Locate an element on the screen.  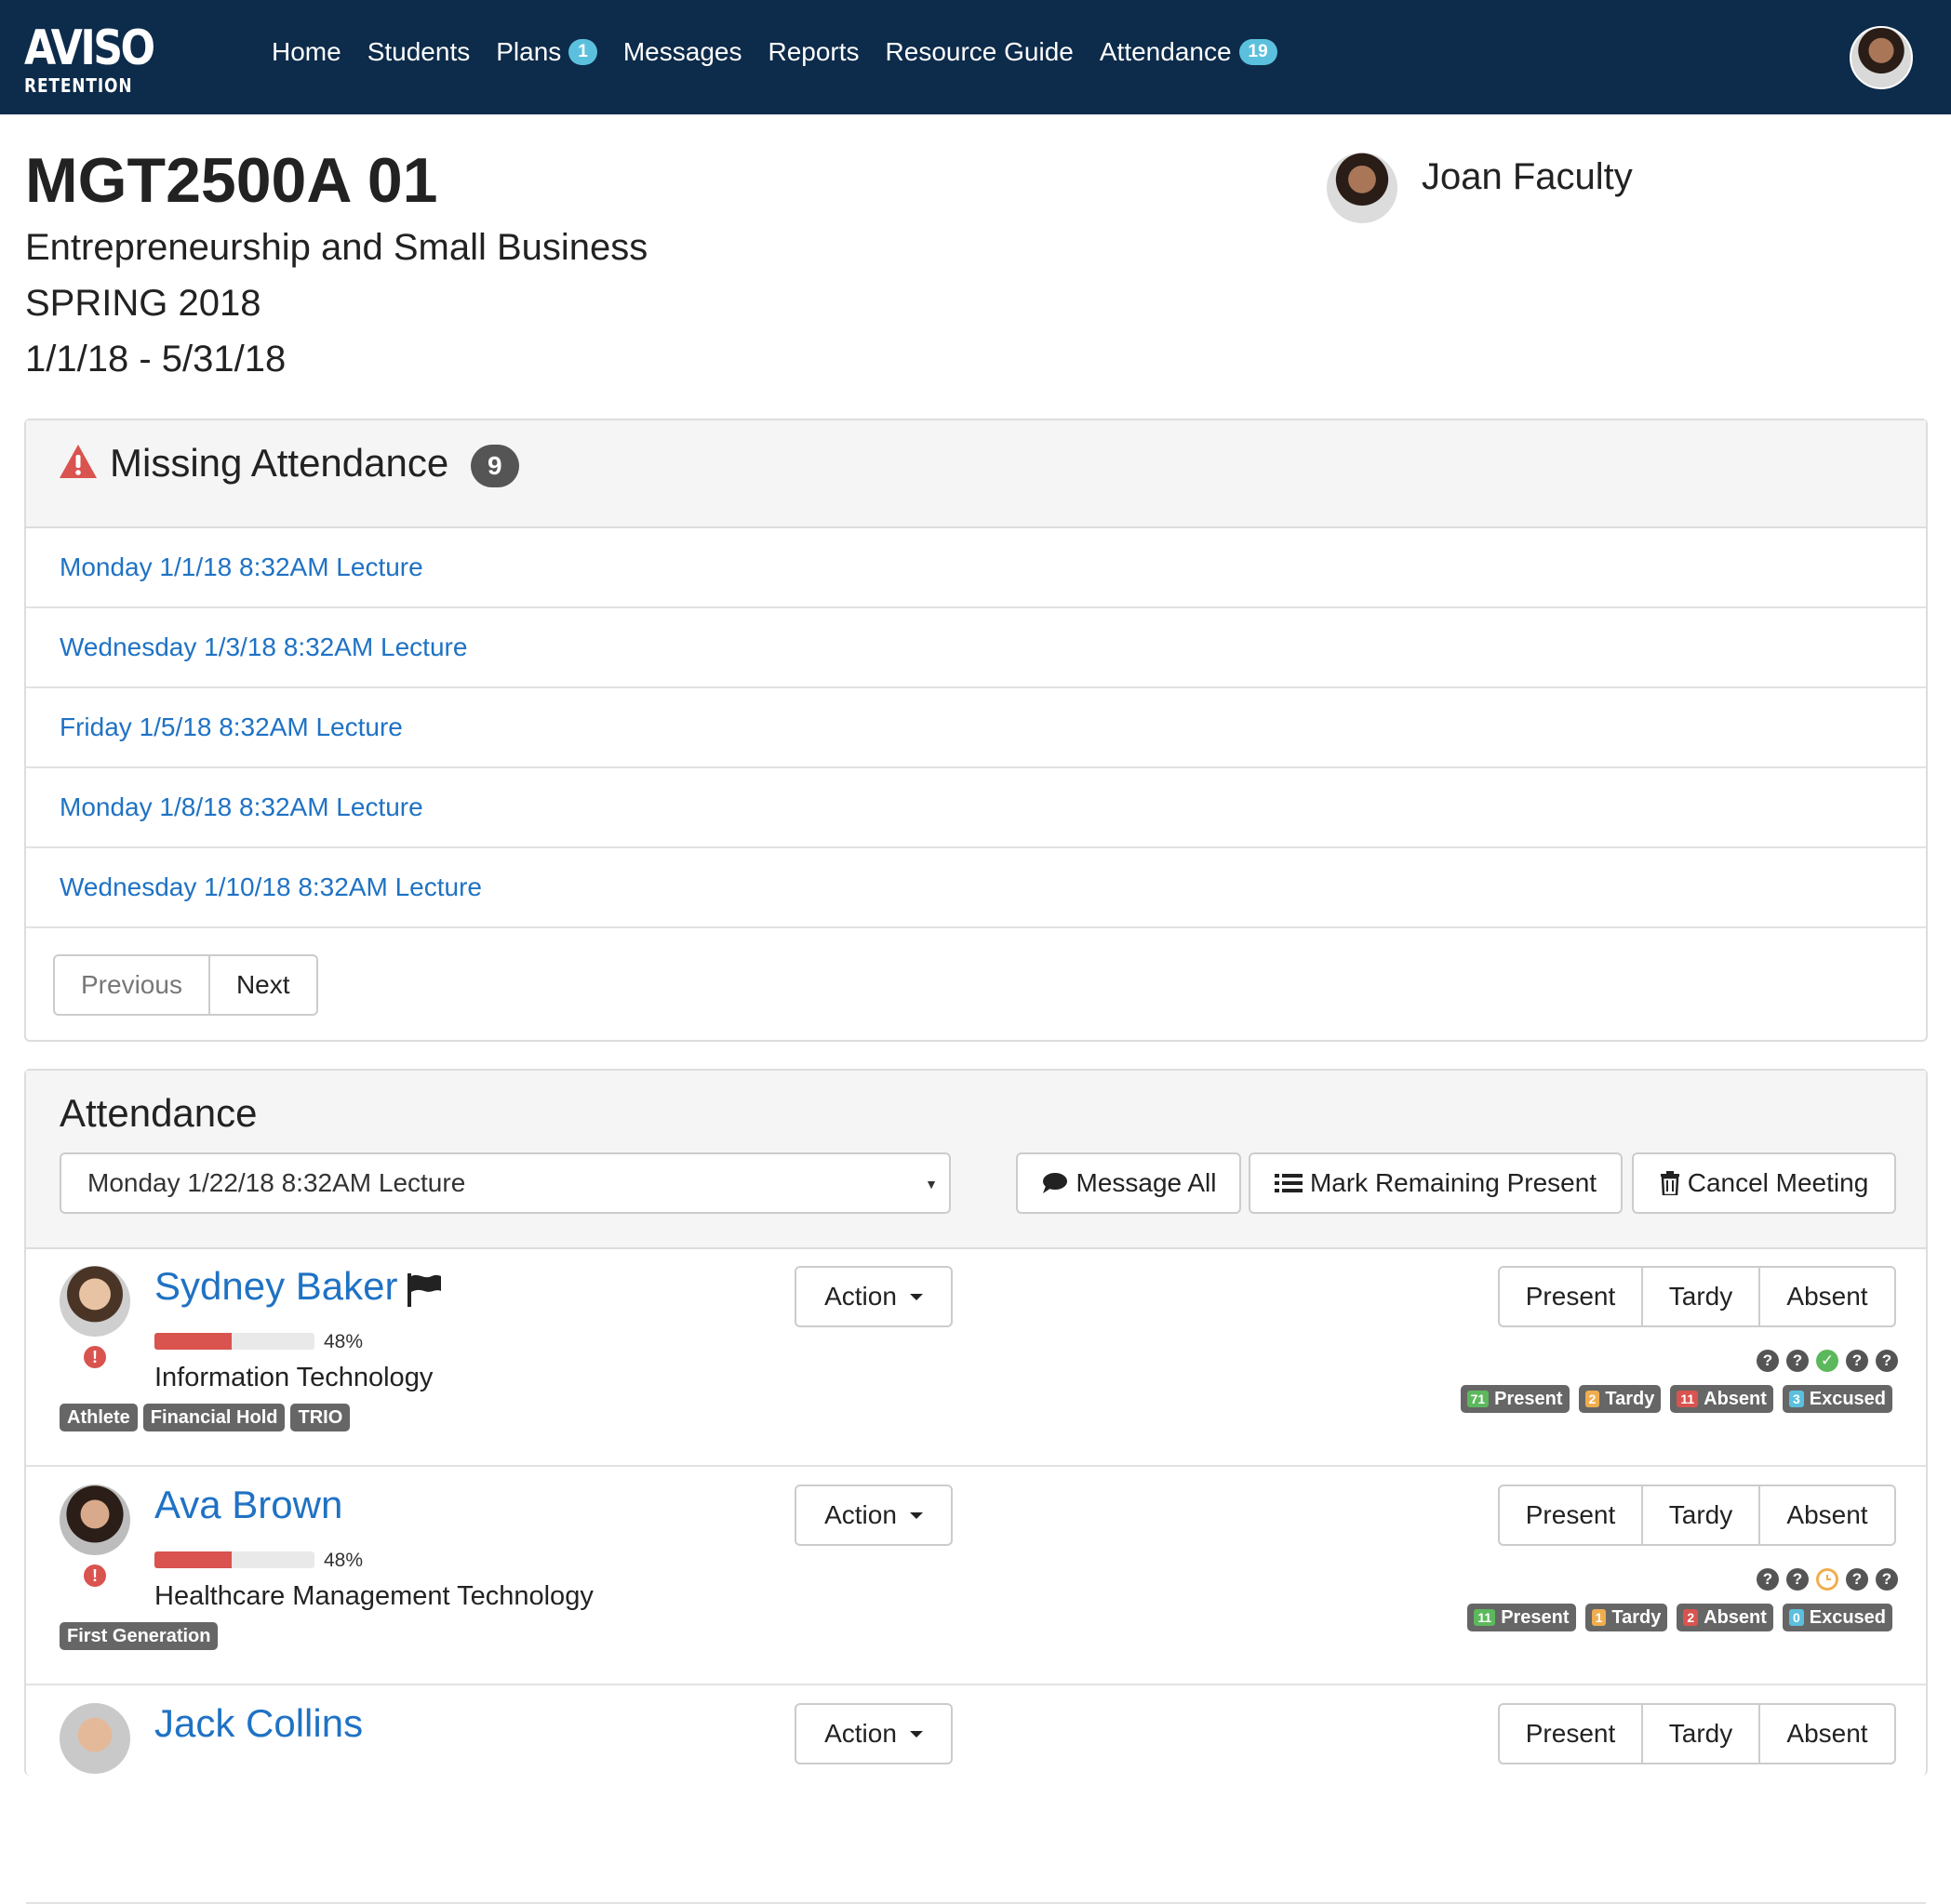
cancel-meeting-label: Cancel Meeting is located at coordinates (1778, 1182).